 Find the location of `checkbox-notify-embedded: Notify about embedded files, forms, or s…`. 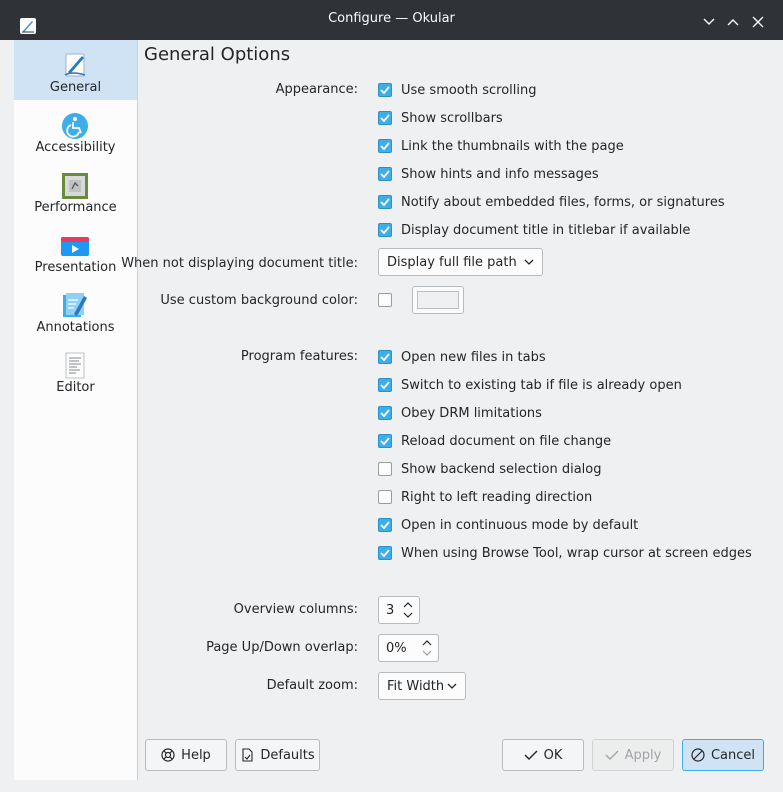

checkbox-notify-embedded: Notify about embedded files, forms, or s… is located at coordinates (551, 202).